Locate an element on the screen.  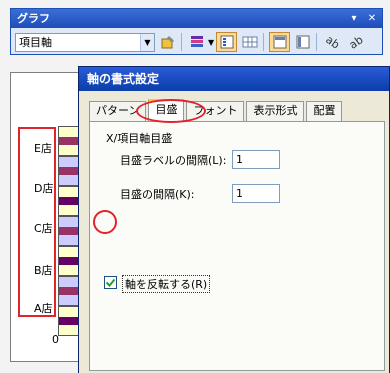
by-column-button is located at coordinates (302, 42).